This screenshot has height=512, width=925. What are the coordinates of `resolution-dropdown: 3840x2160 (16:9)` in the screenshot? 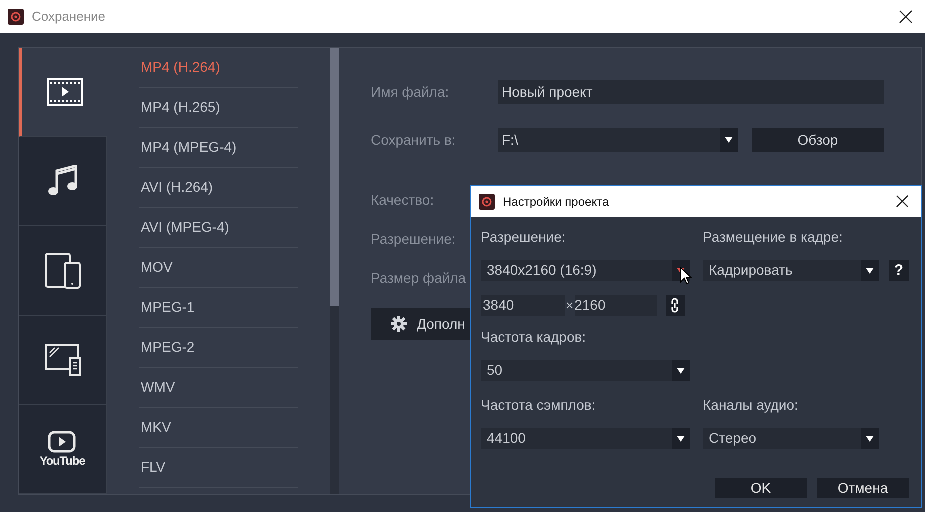 It's located at (585, 270).